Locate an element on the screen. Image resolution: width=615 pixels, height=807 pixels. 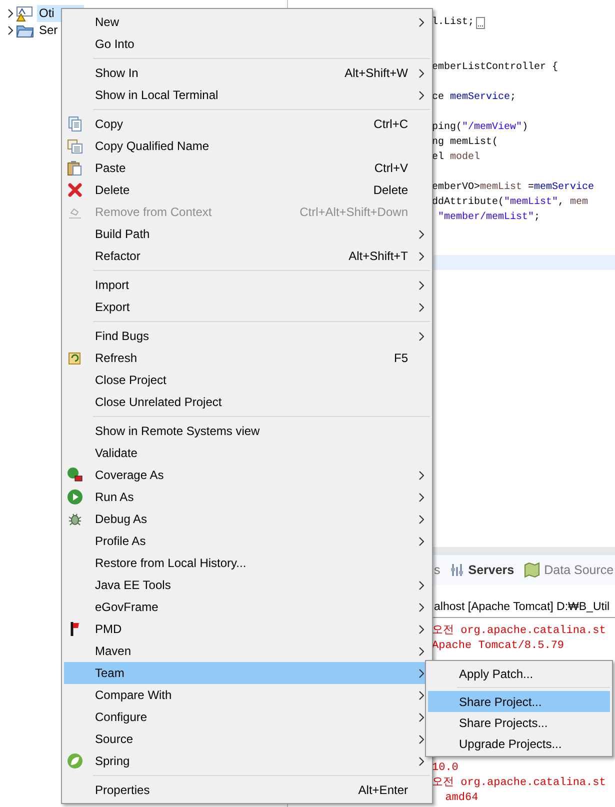
menu-item: Close Project is located at coordinates (247, 380).